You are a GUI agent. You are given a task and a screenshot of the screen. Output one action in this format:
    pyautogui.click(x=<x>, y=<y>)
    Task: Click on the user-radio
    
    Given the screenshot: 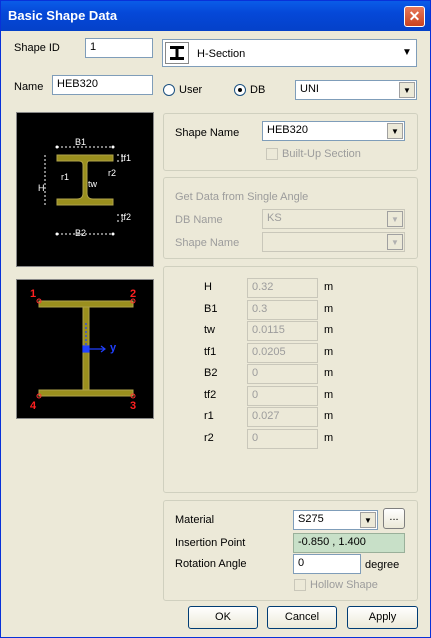 What is the action you would take?
    pyautogui.click(x=169, y=90)
    